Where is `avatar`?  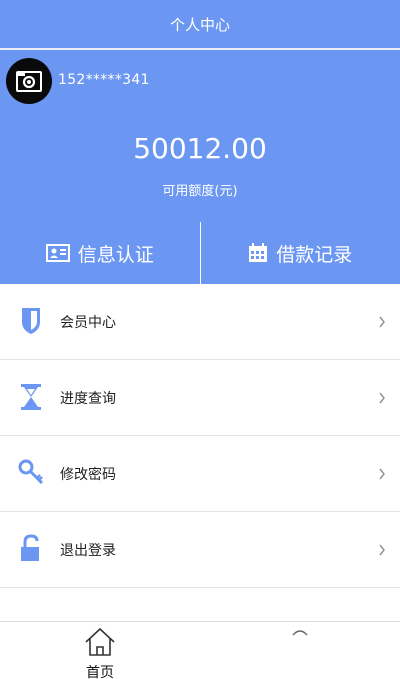 avatar is located at coordinates (29, 81).